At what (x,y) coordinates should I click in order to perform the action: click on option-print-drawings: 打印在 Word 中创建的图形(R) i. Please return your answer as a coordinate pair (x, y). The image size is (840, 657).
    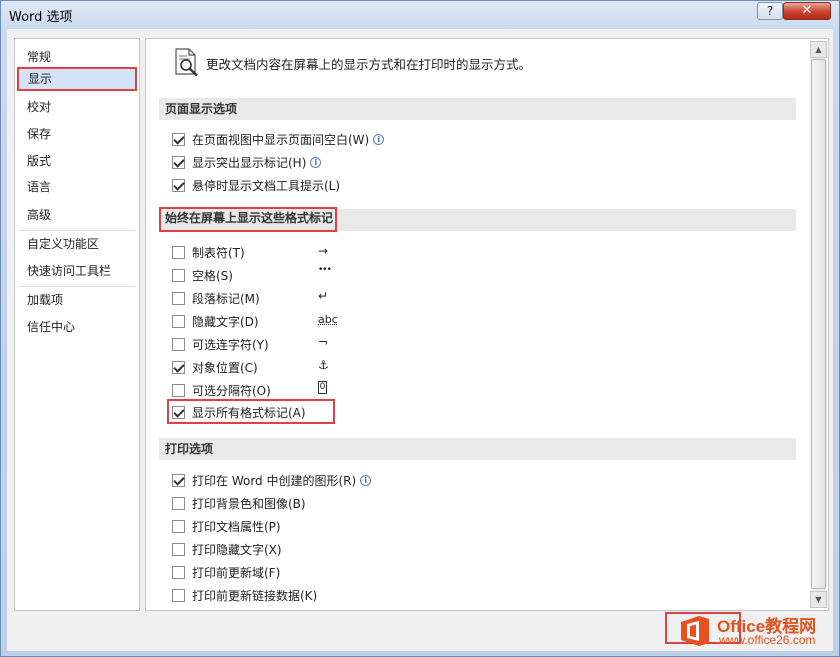
    Looking at the image, I should click on (272, 480).